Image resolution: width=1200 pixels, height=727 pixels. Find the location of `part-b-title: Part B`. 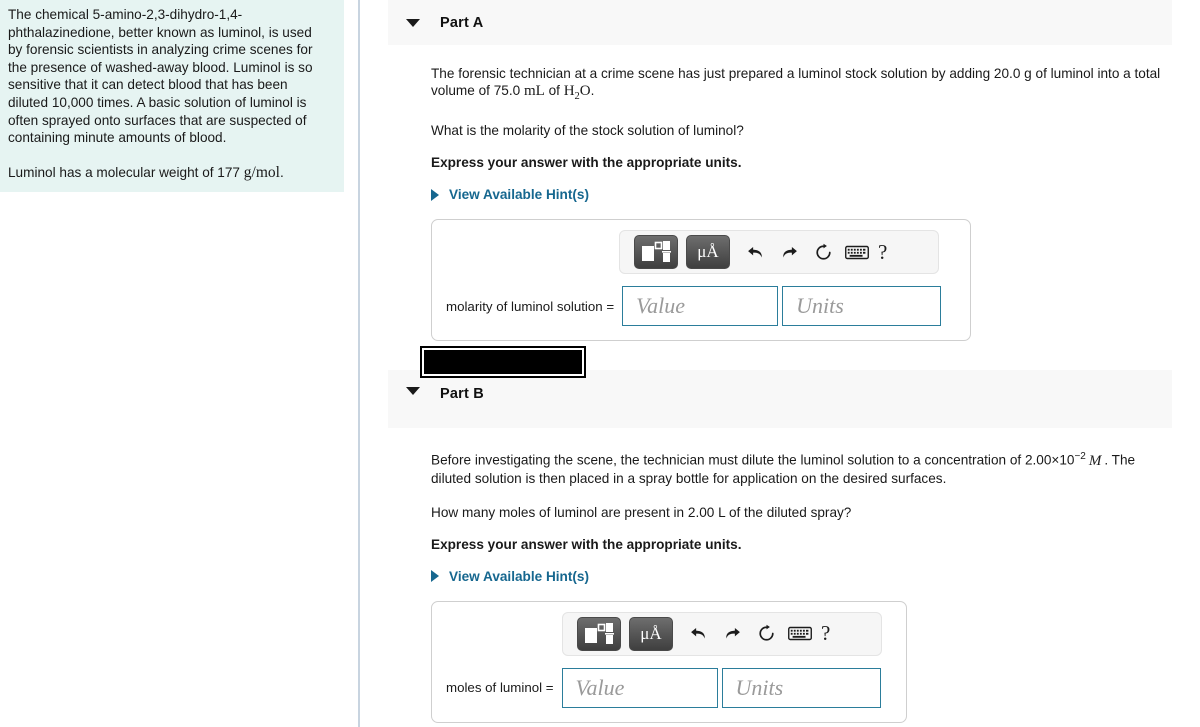

part-b-title: Part B is located at coordinates (462, 394).